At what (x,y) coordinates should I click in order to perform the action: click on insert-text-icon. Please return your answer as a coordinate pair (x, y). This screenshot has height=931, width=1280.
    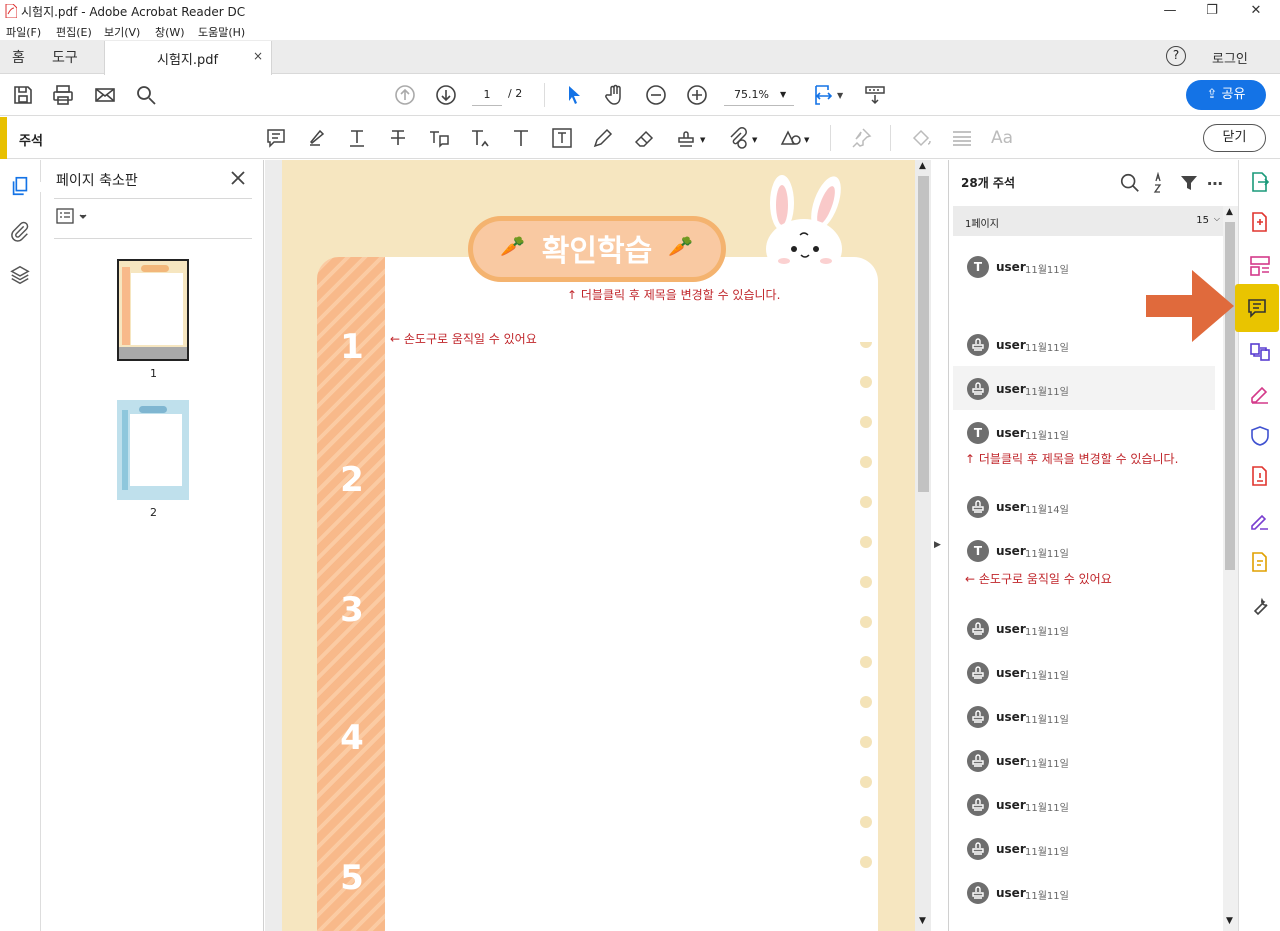
    Looking at the image, I should click on (480, 138).